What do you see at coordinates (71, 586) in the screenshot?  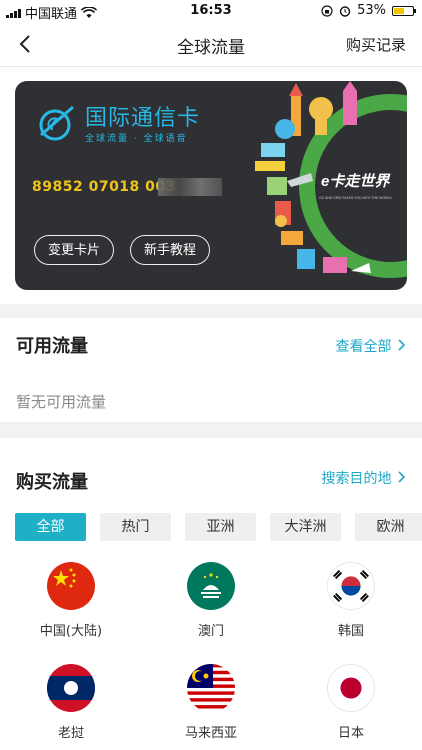 I see `china-flag-icon` at bounding box center [71, 586].